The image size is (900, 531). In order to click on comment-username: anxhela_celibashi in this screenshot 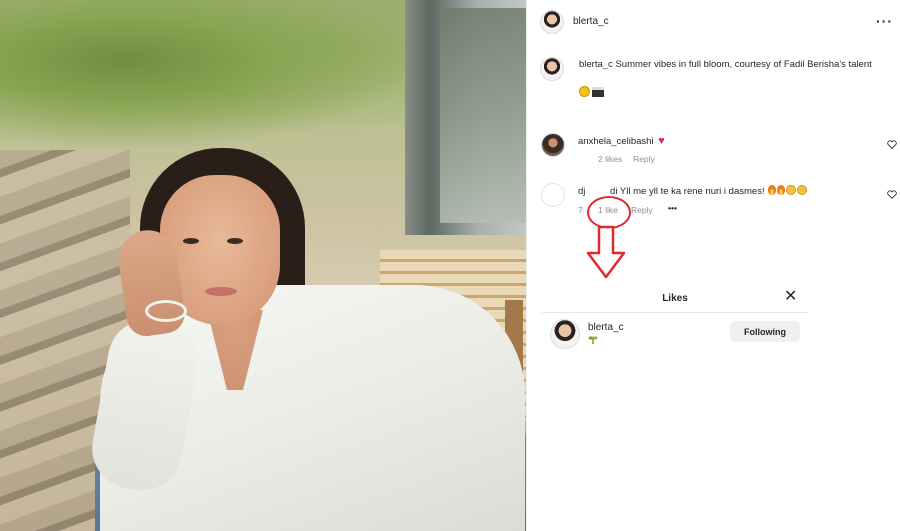, I will do `click(616, 141)`.